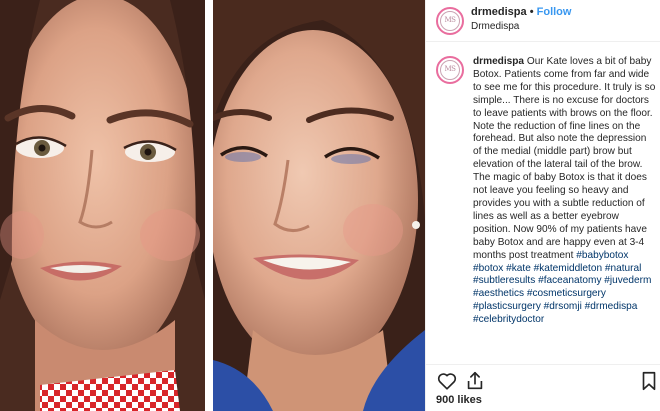 The image size is (660, 411). I want to click on bookmark-icon, so click(649, 381).